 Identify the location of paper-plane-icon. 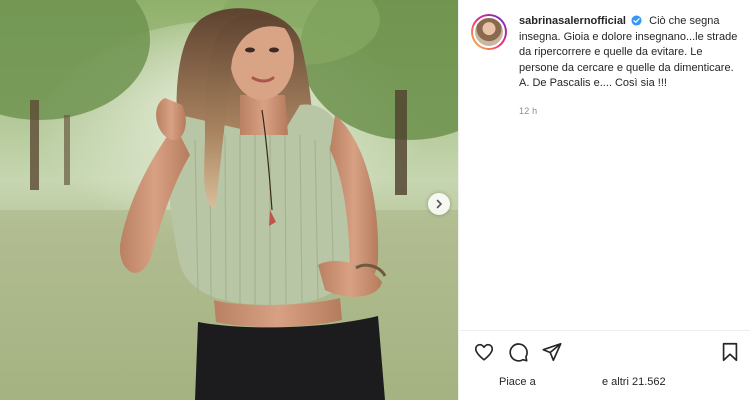
(552, 352).